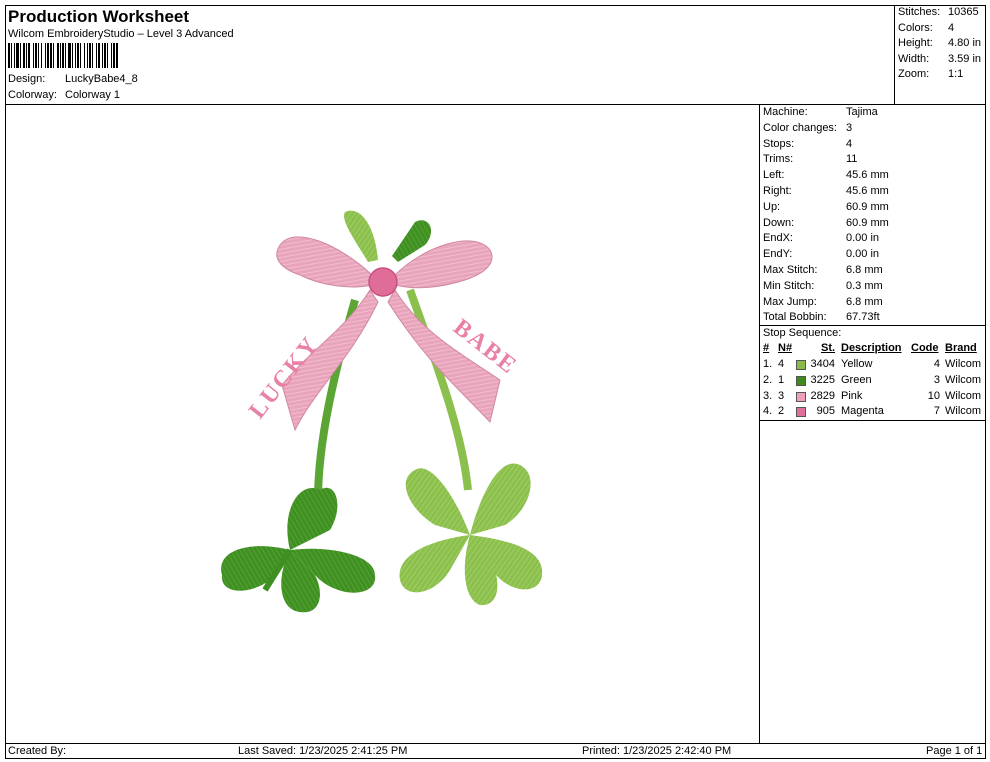 Image resolution: width=990 pixels, height=762 pixels. I want to click on footer-divider, so click(495, 743).